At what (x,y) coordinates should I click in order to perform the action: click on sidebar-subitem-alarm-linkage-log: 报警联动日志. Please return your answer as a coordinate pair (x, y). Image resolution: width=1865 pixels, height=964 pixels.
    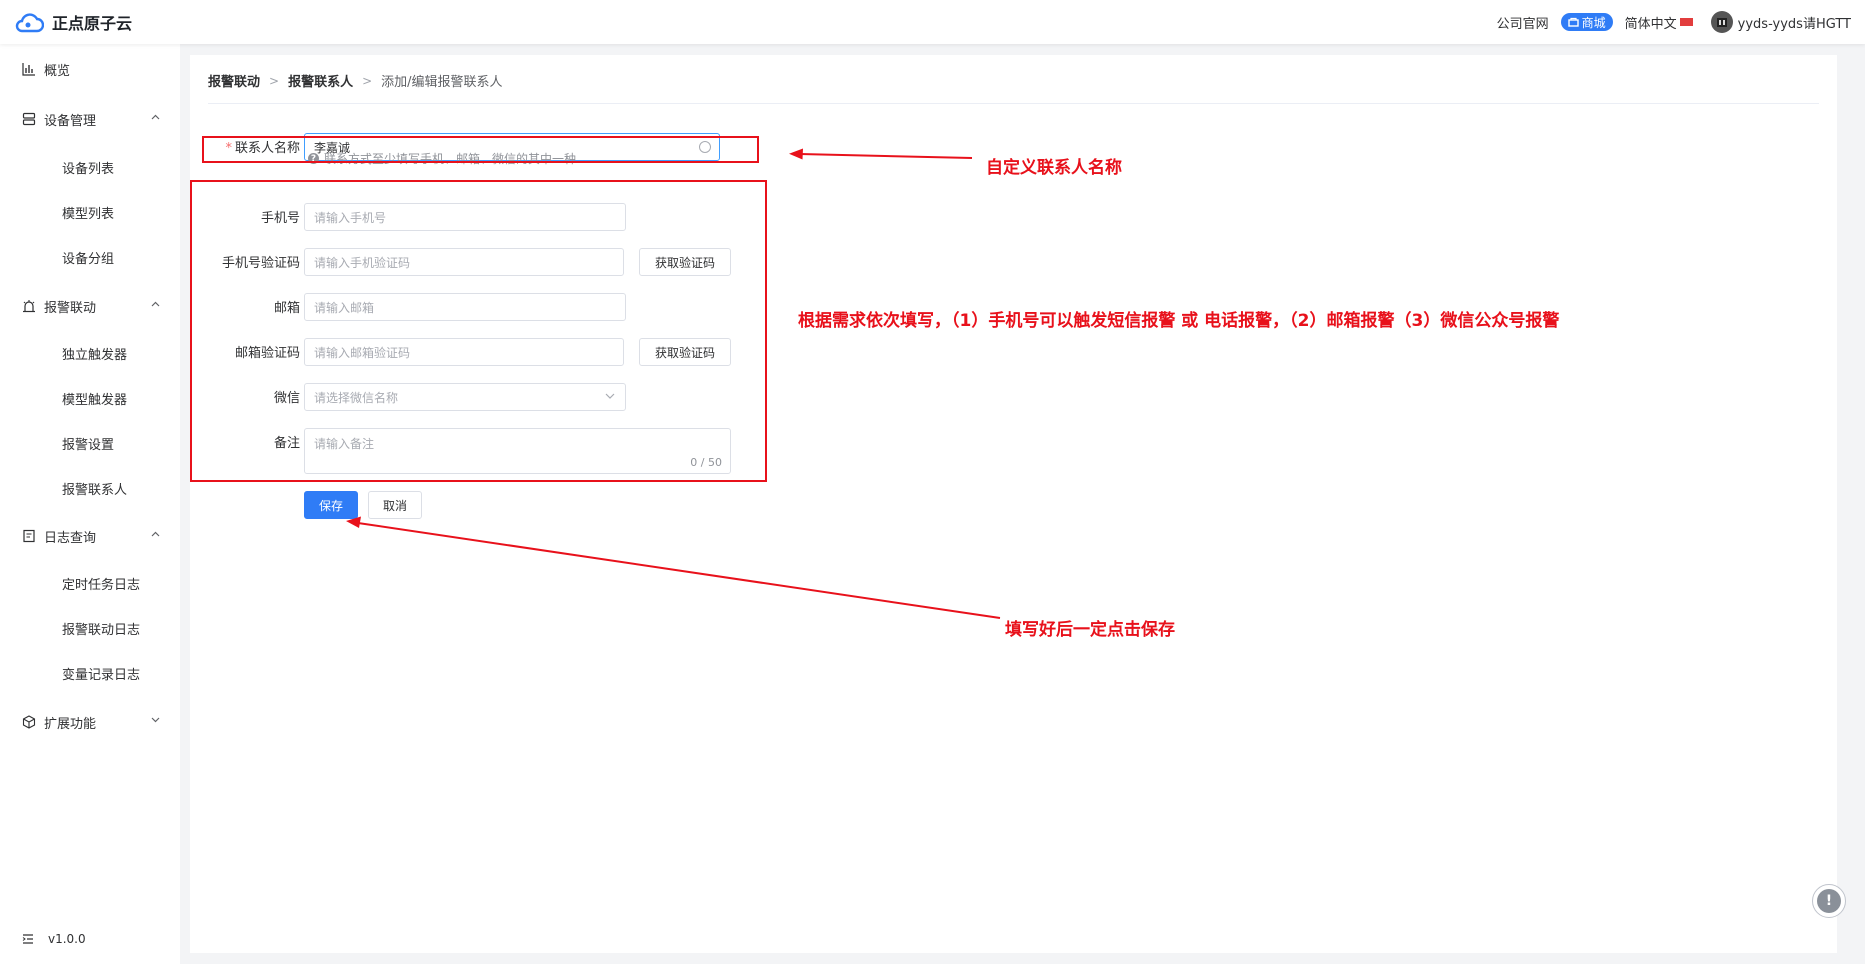
    Looking at the image, I should click on (101, 628).